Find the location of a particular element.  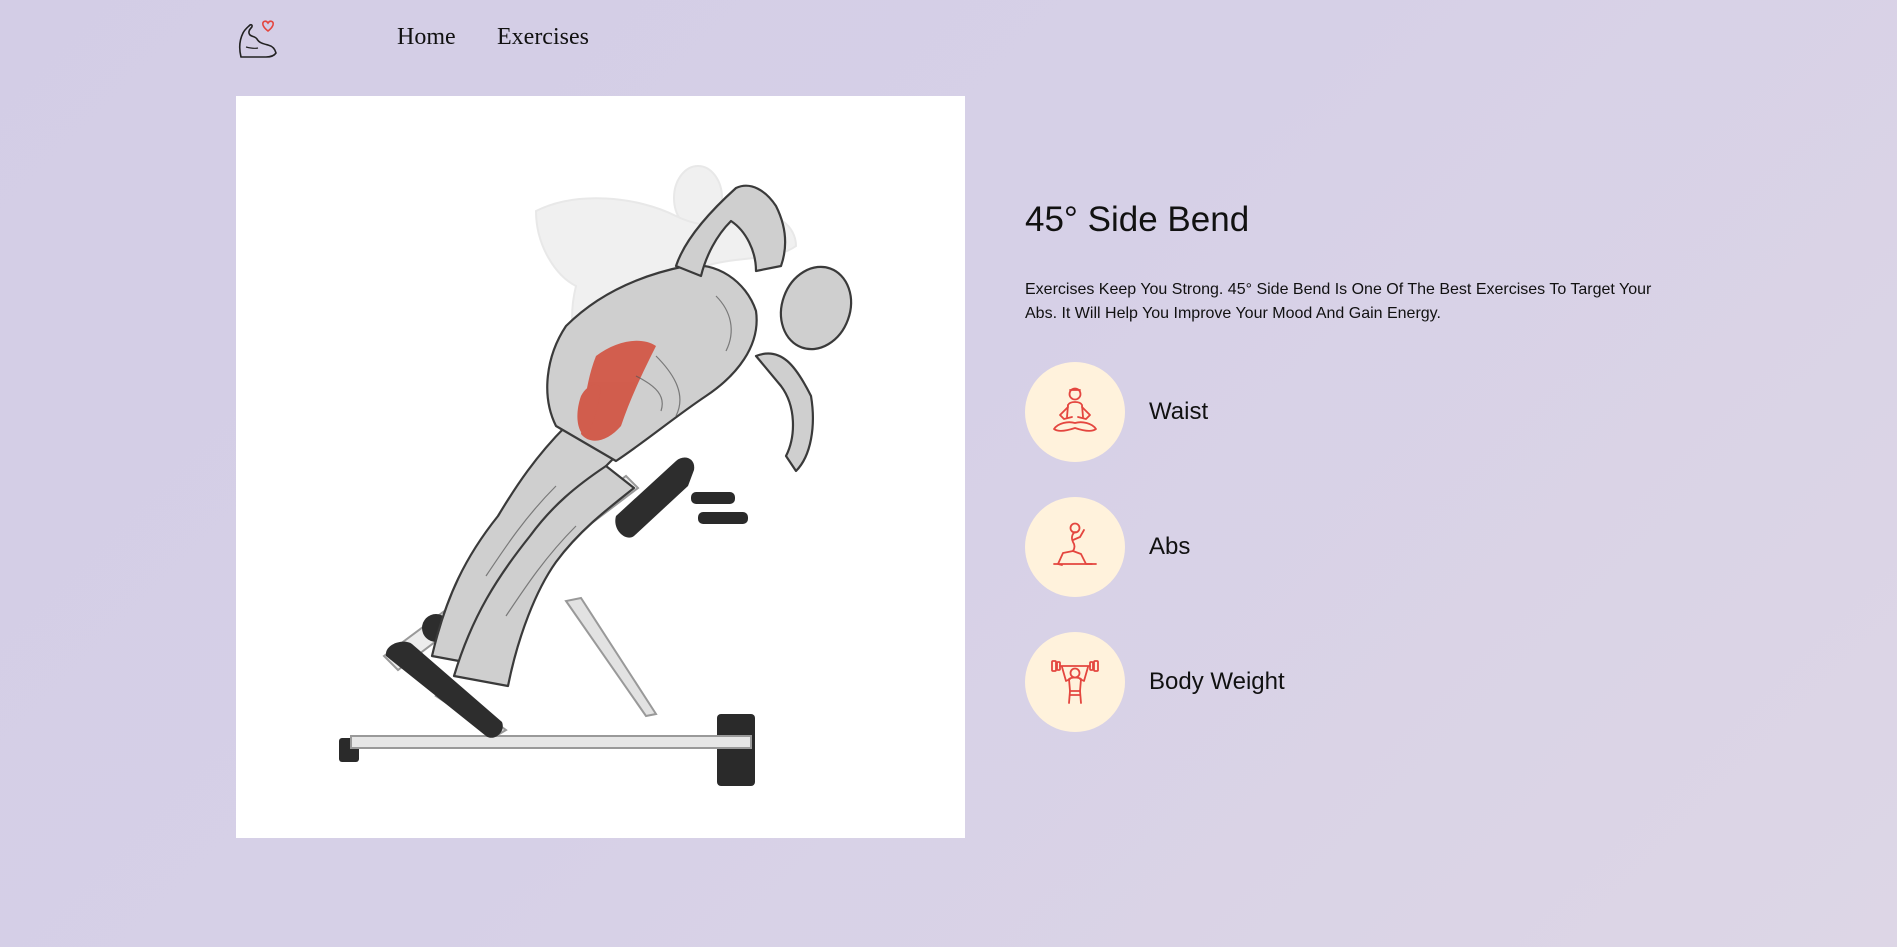

tag-abs: Abs is located at coordinates (1355, 547).